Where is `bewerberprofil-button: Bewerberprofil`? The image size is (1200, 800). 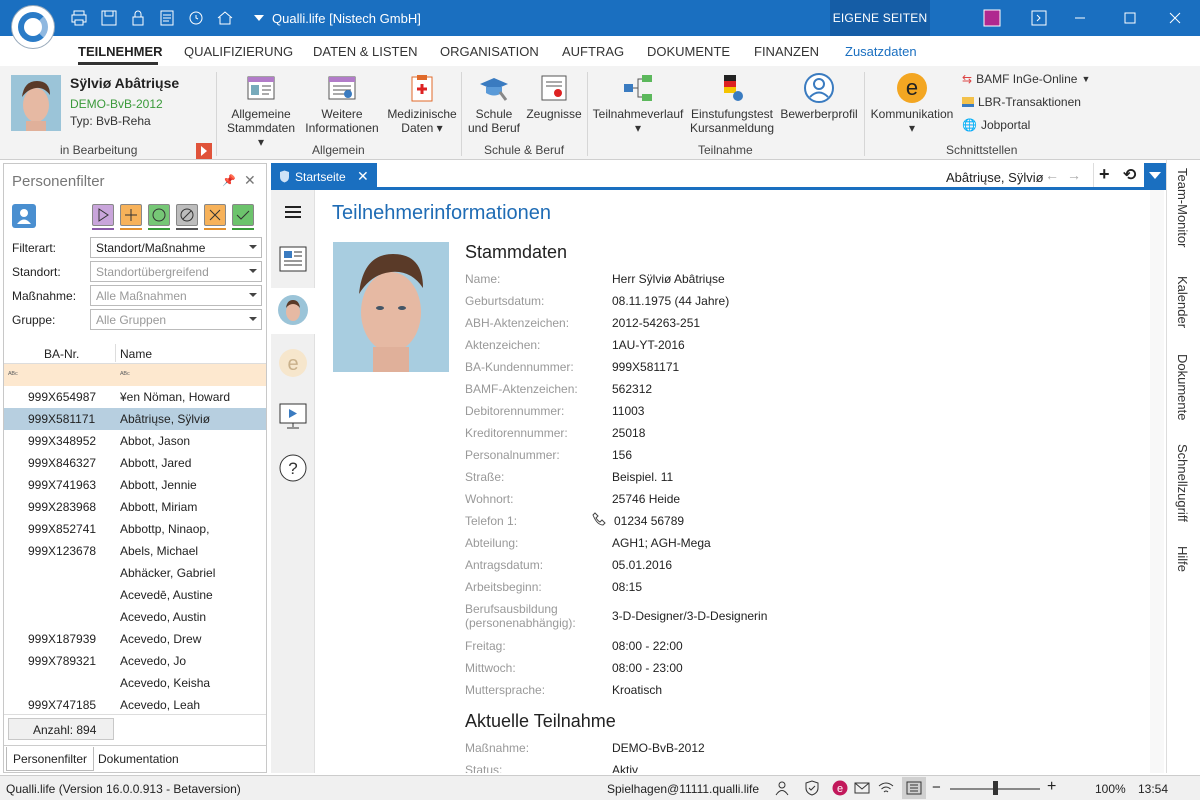
bewerberprofil-button: Bewerberprofil is located at coordinates (819, 96).